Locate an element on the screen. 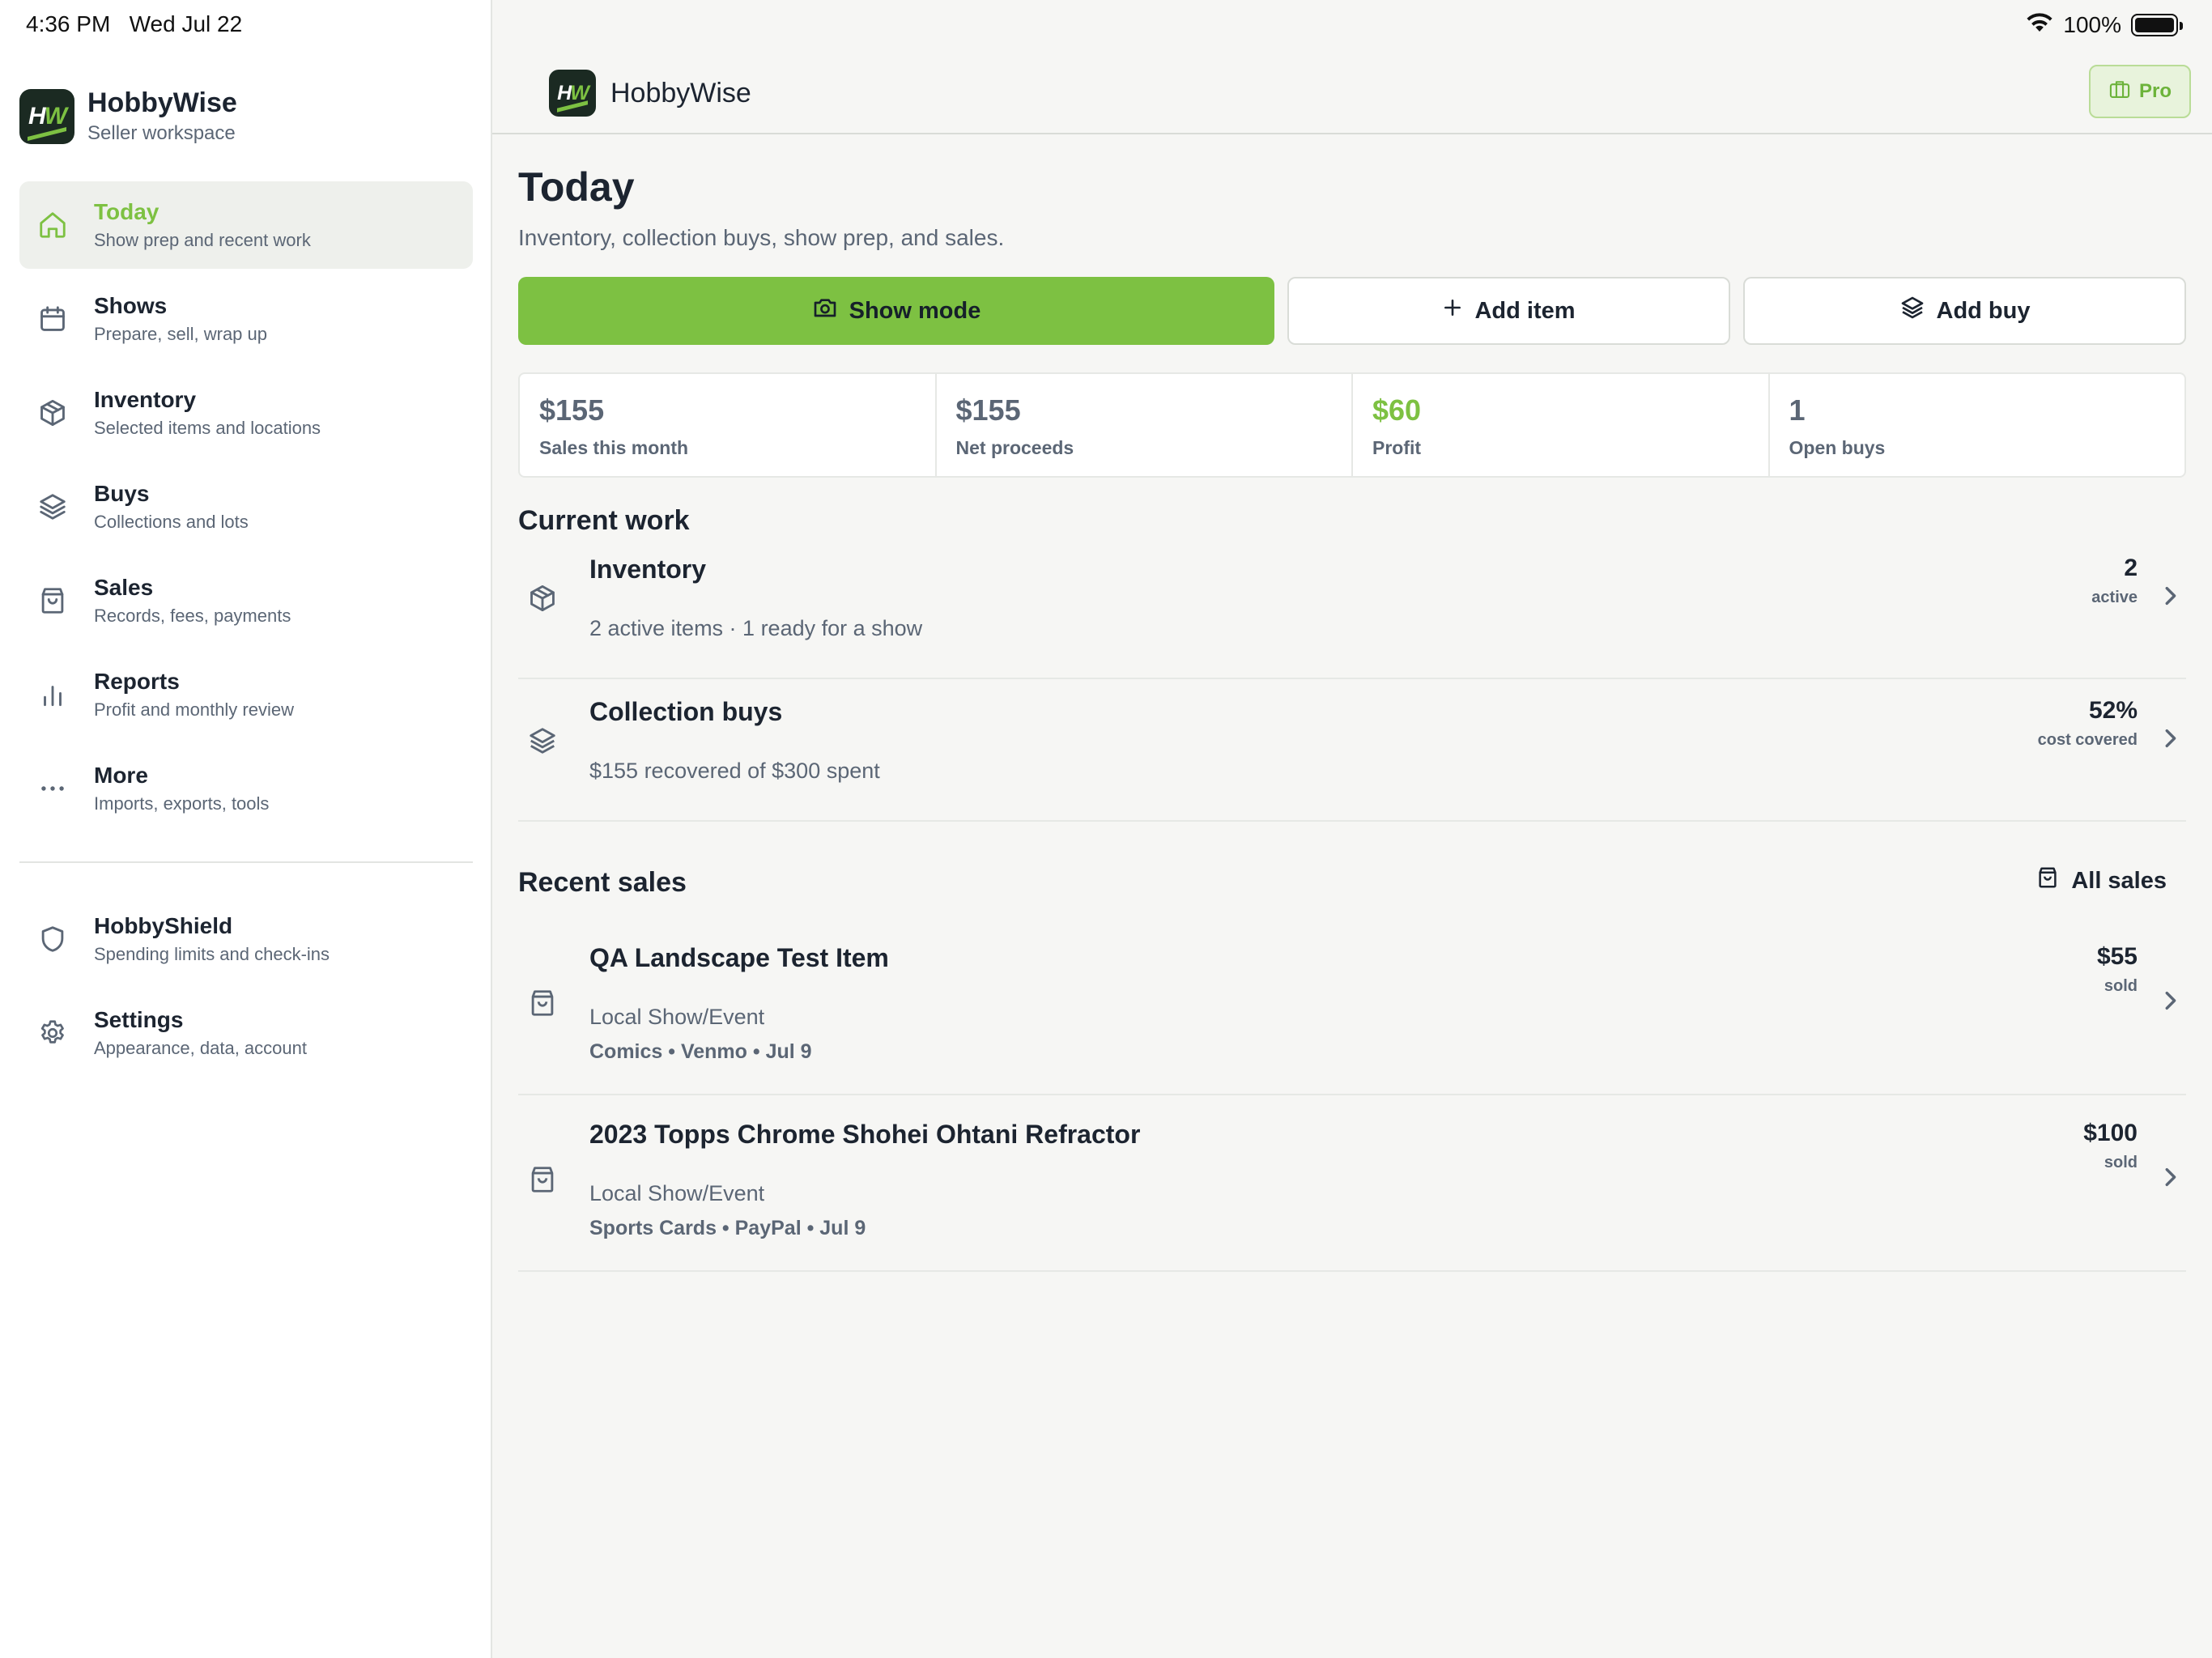  sale-meta: Sports Cards • PayPal • Jul 9 is located at coordinates (728, 1228).